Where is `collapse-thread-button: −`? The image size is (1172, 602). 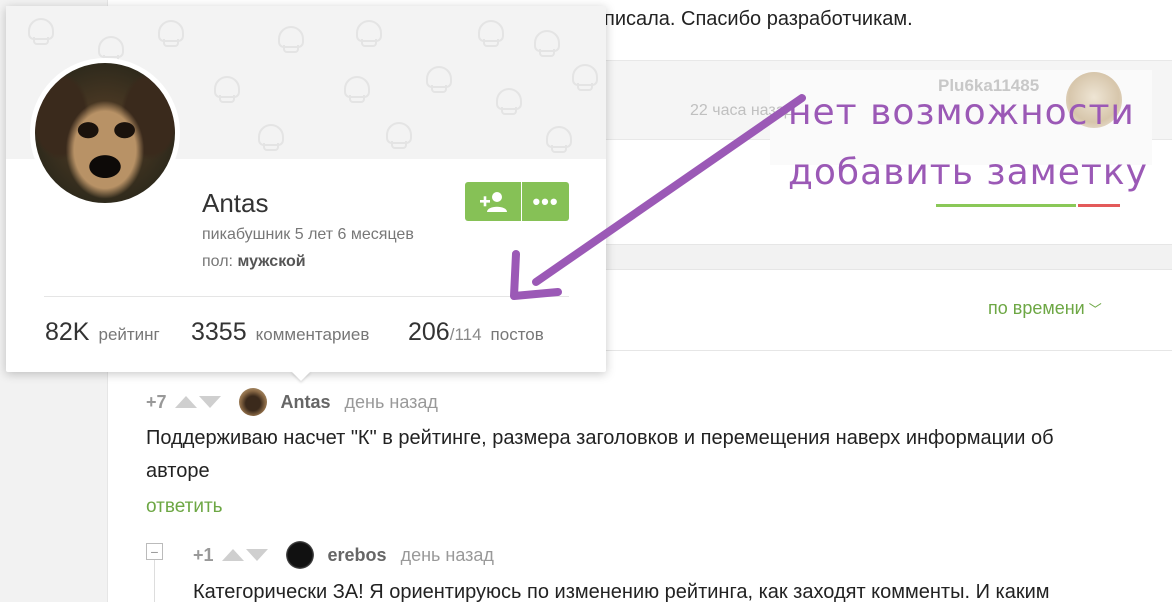
collapse-thread-button: − is located at coordinates (154, 551).